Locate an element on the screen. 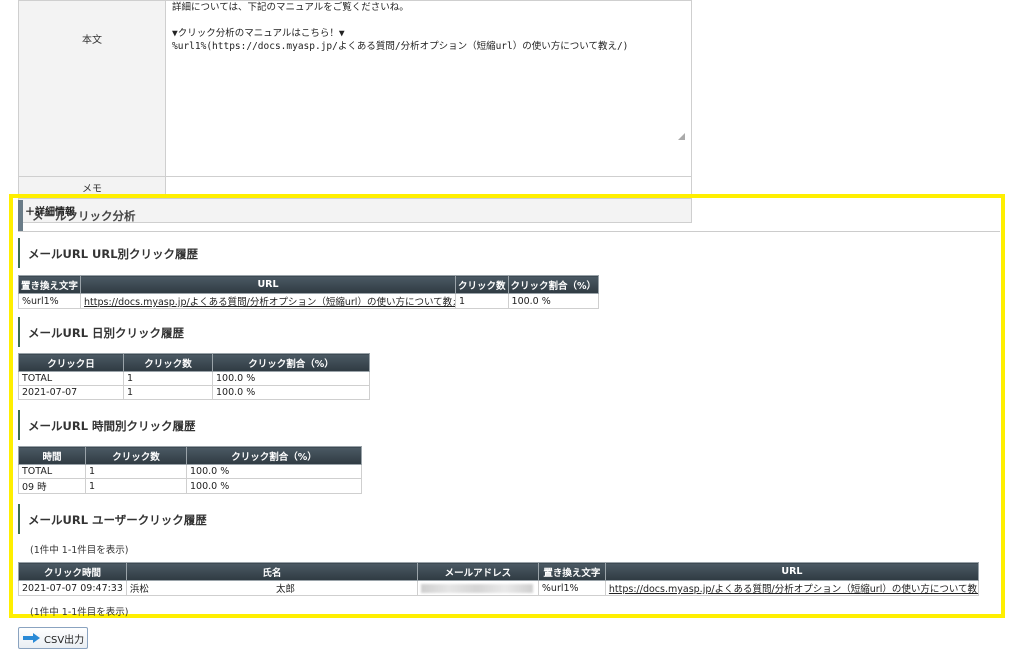 The image size is (1024, 664). first-name: 太郎 is located at coordinates (285, 589).